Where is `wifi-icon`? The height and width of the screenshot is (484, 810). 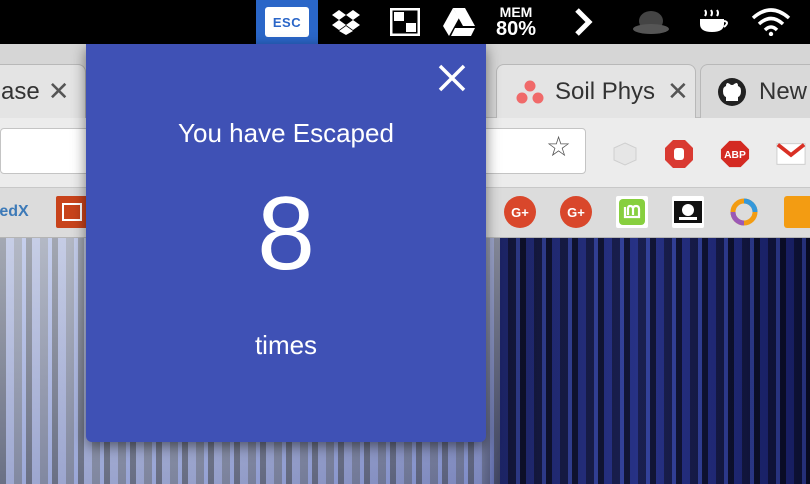
wifi-icon is located at coordinates (771, 22).